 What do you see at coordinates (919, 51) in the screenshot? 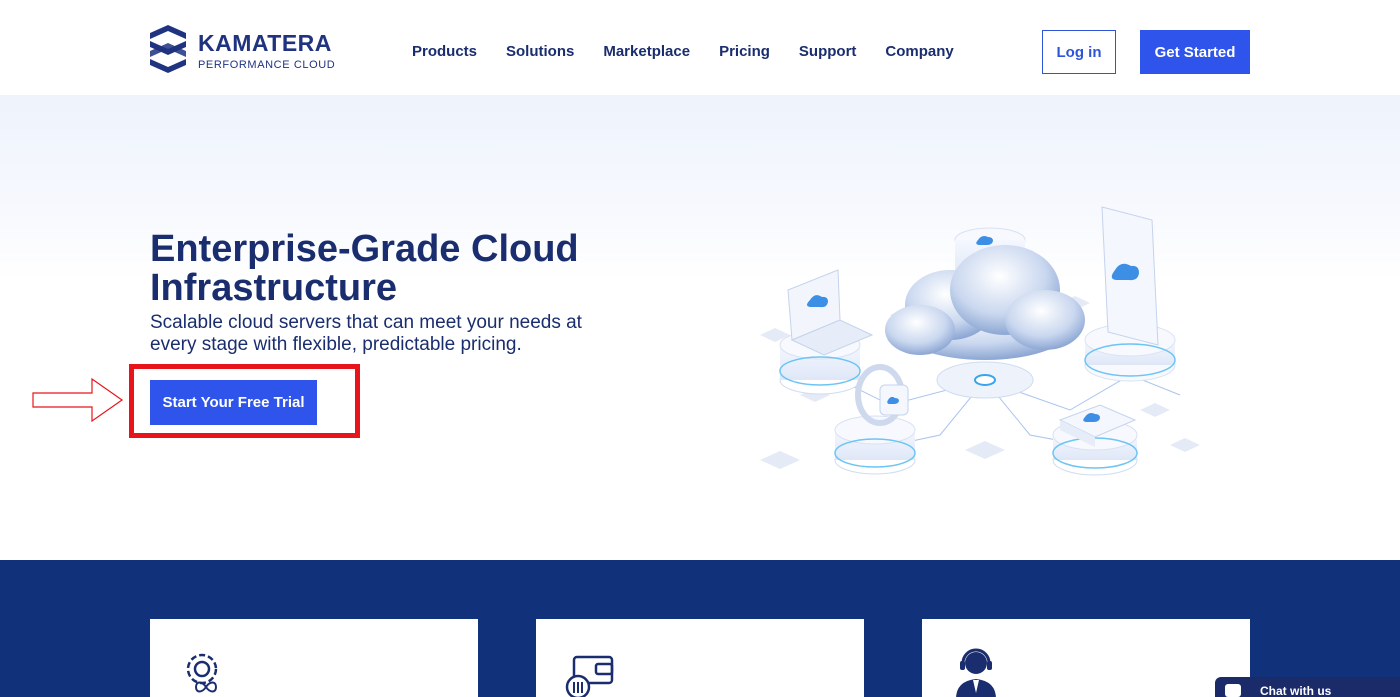
I see `nav-company: Company` at bounding box center [919, 51].